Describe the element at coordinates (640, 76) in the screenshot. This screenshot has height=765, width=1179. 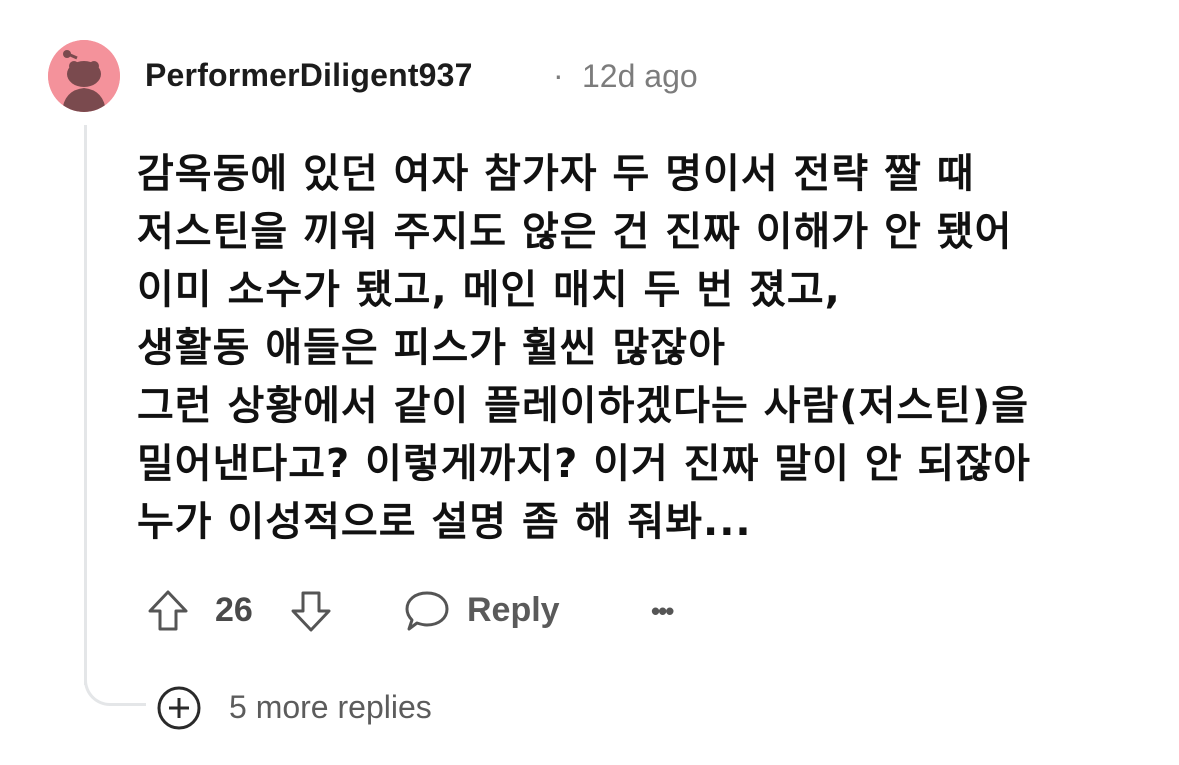
I see `timestamp: 12d ago` at that location.